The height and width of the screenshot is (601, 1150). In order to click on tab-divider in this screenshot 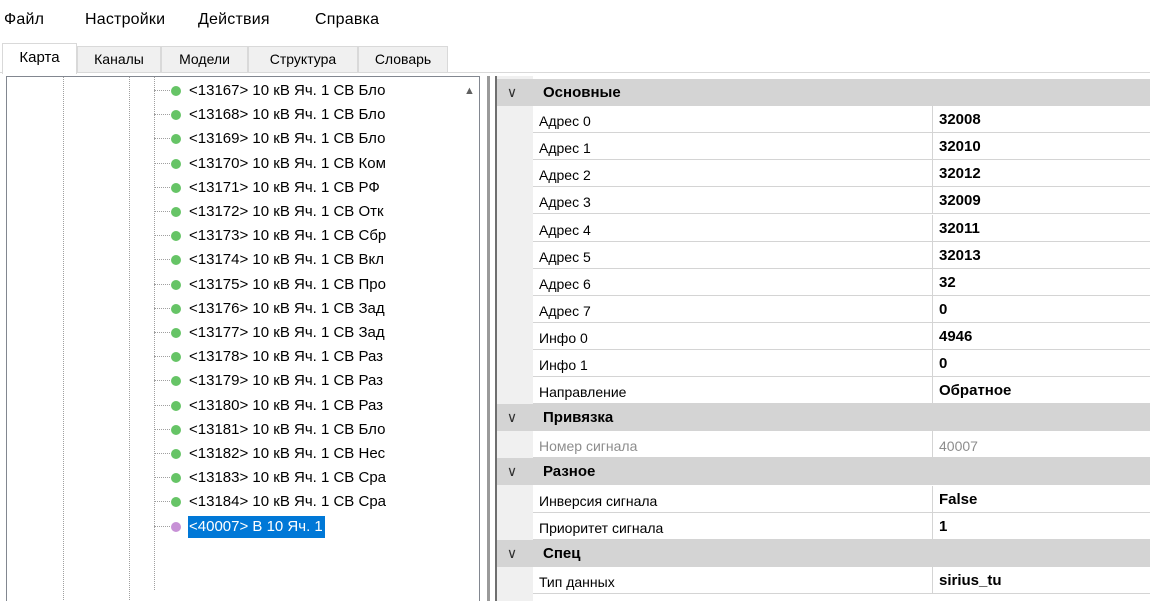, I will do `click(575, 72)`.